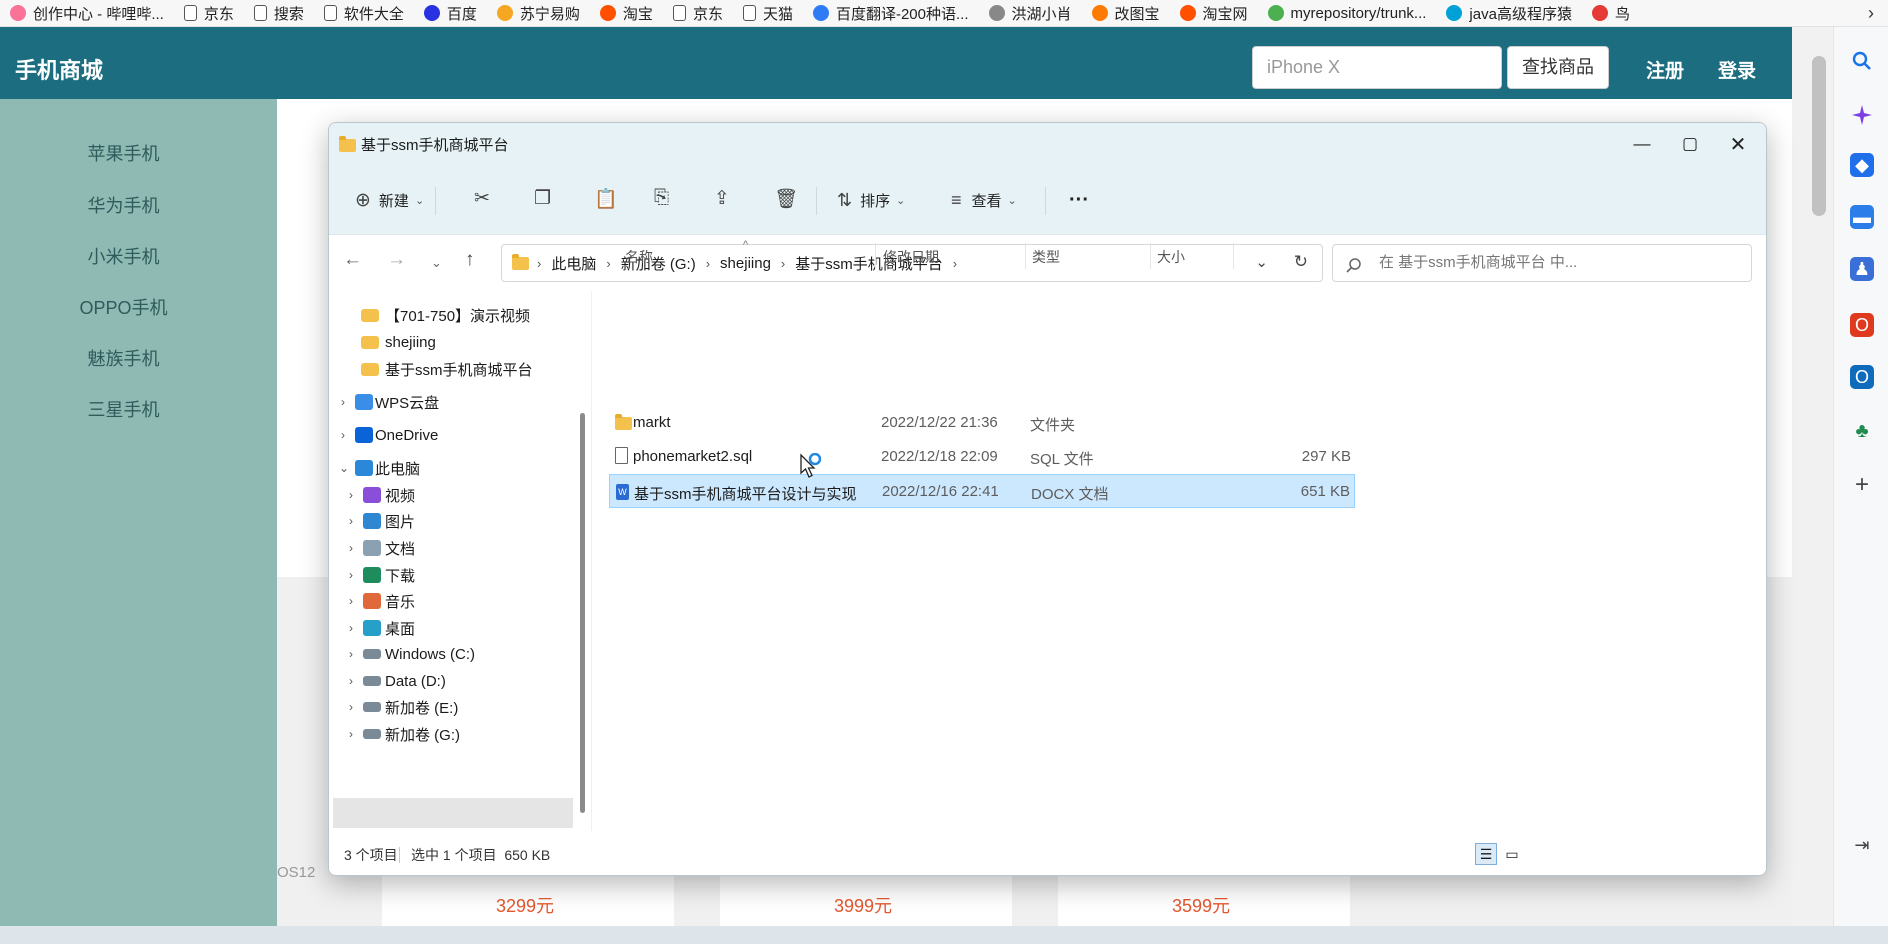  I want to click on bookmark-item: 苏宁易购, so click(538, 13).